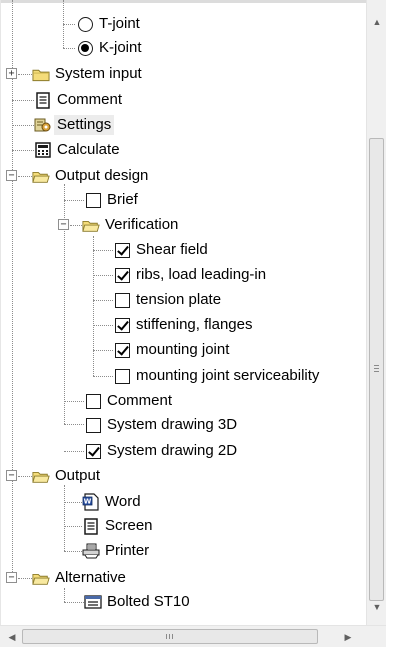  What do you see at coordinates (172, 450) in the screenshot?
I see `tree-item-label: System drawing 2D` at bounding box center [172, 450].